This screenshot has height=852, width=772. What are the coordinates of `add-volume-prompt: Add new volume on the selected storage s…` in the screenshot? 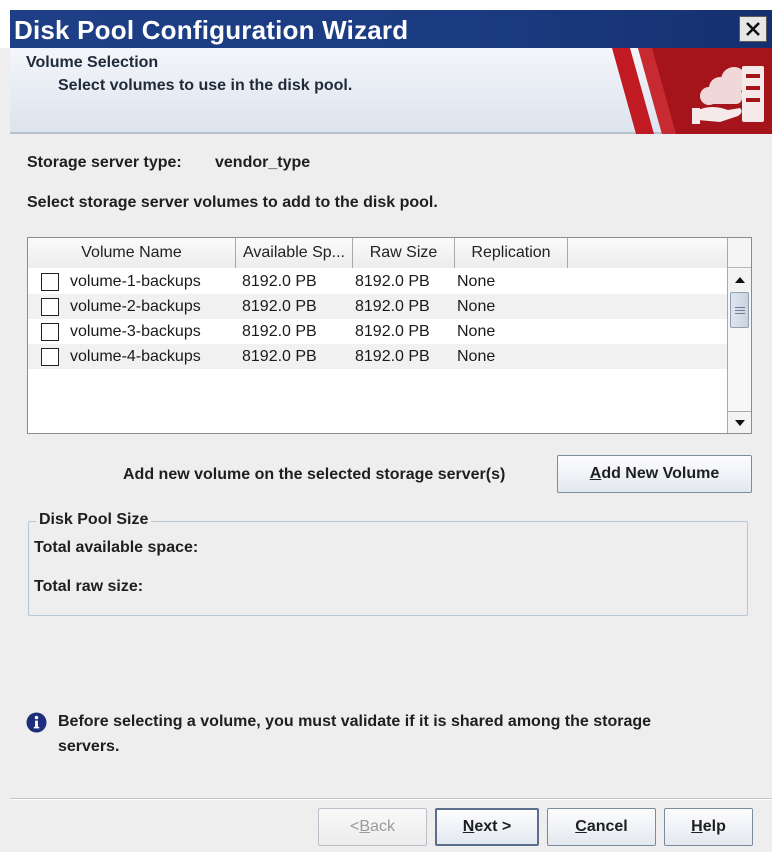 It's located at (314, 474).